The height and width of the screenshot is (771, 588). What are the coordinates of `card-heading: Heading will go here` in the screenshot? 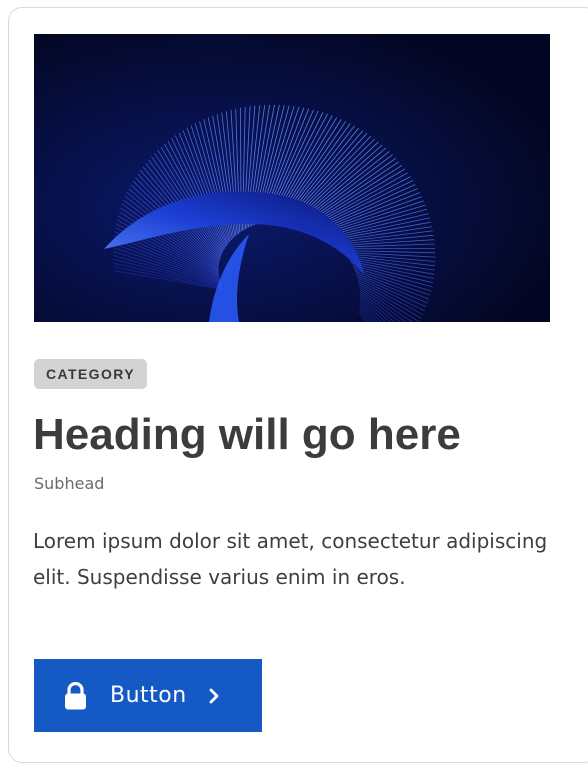 It's located at (247, 434).